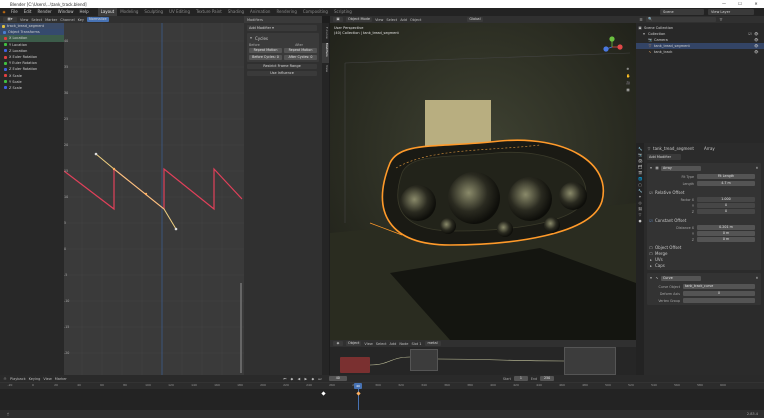 Image resolution: width=764 pixels, height=418 pixels. Describe the element at coordinates (640, 185) in the screenshot. I see `object-icon: ▢` at that location.